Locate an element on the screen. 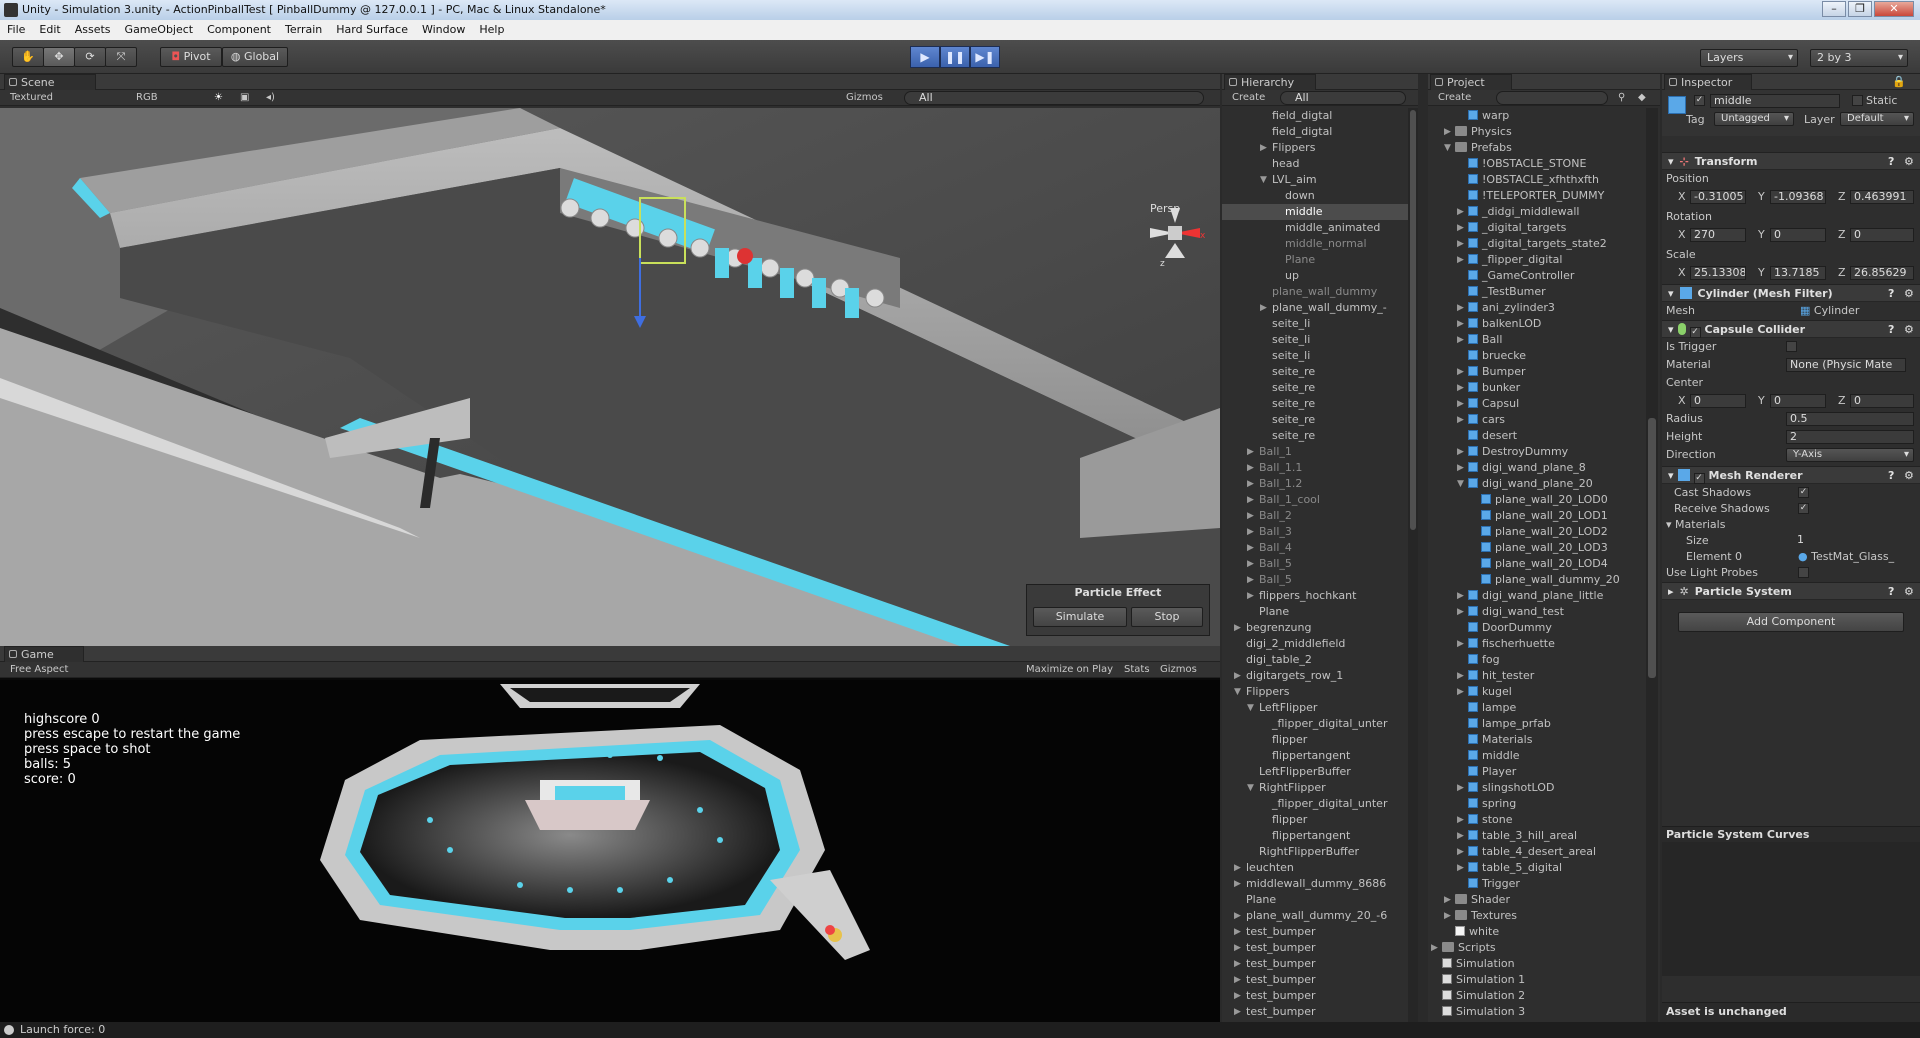 The height and width of the screenshot is (1038, 1920). tab-project: Project is located at coordinates (1471, 82).